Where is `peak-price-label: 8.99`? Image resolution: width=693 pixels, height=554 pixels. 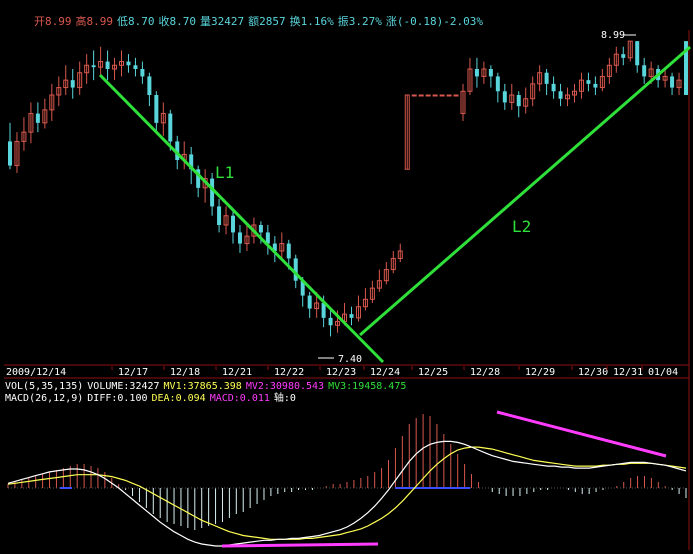
peak-price-label: 8.99 is located at coordinates (613, 35).